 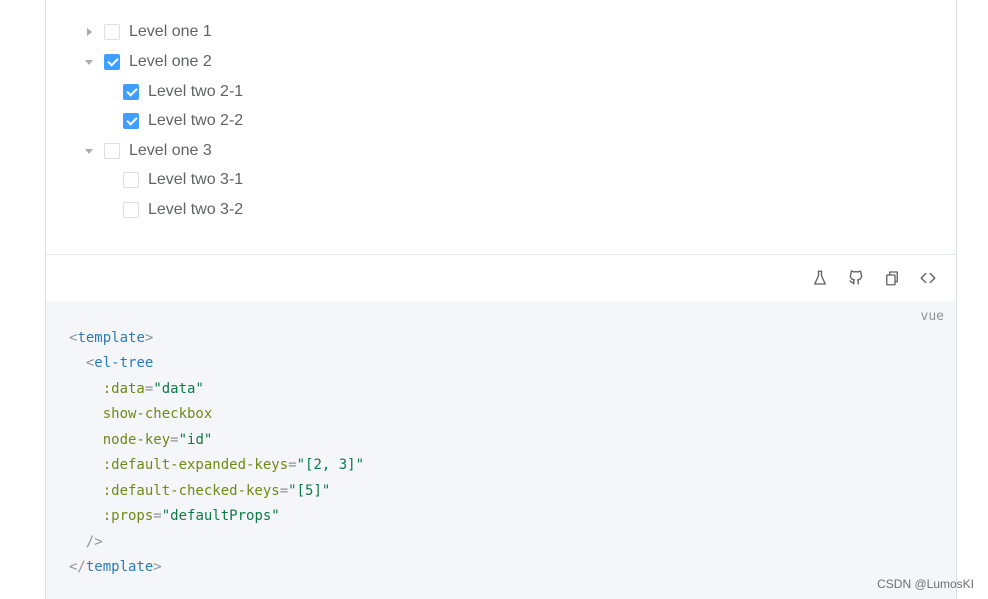 What do you see at coordinates (856, 278) in the screenshot?
I see `github-icon` at bounding box center [856, 278].